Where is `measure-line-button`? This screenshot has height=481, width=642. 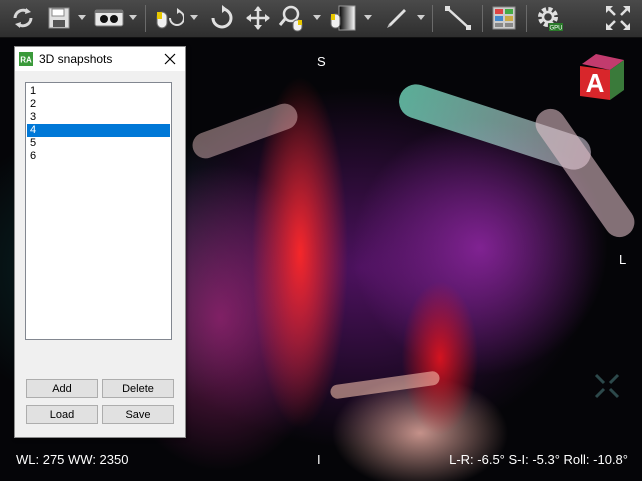 measure-line-button is located at coordinates (458, 18).